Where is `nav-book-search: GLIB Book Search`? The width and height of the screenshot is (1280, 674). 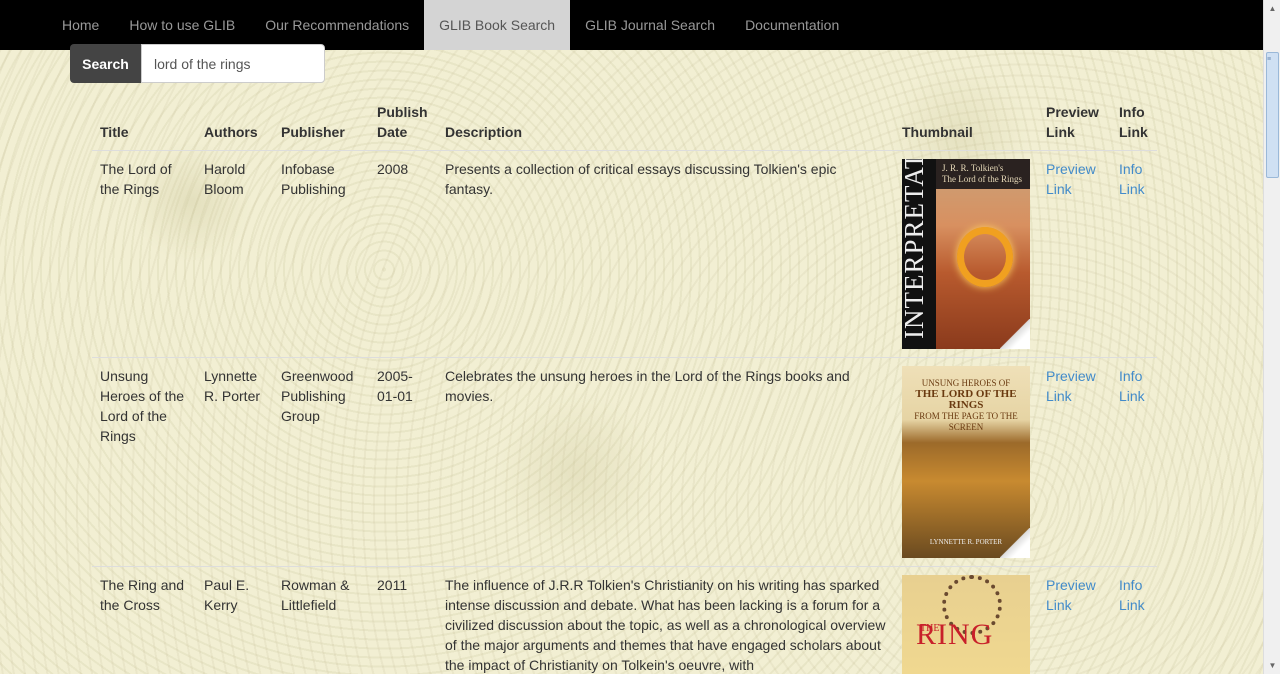
nav-book-search: GLIB Book Search is located at coordinates (497, 25).